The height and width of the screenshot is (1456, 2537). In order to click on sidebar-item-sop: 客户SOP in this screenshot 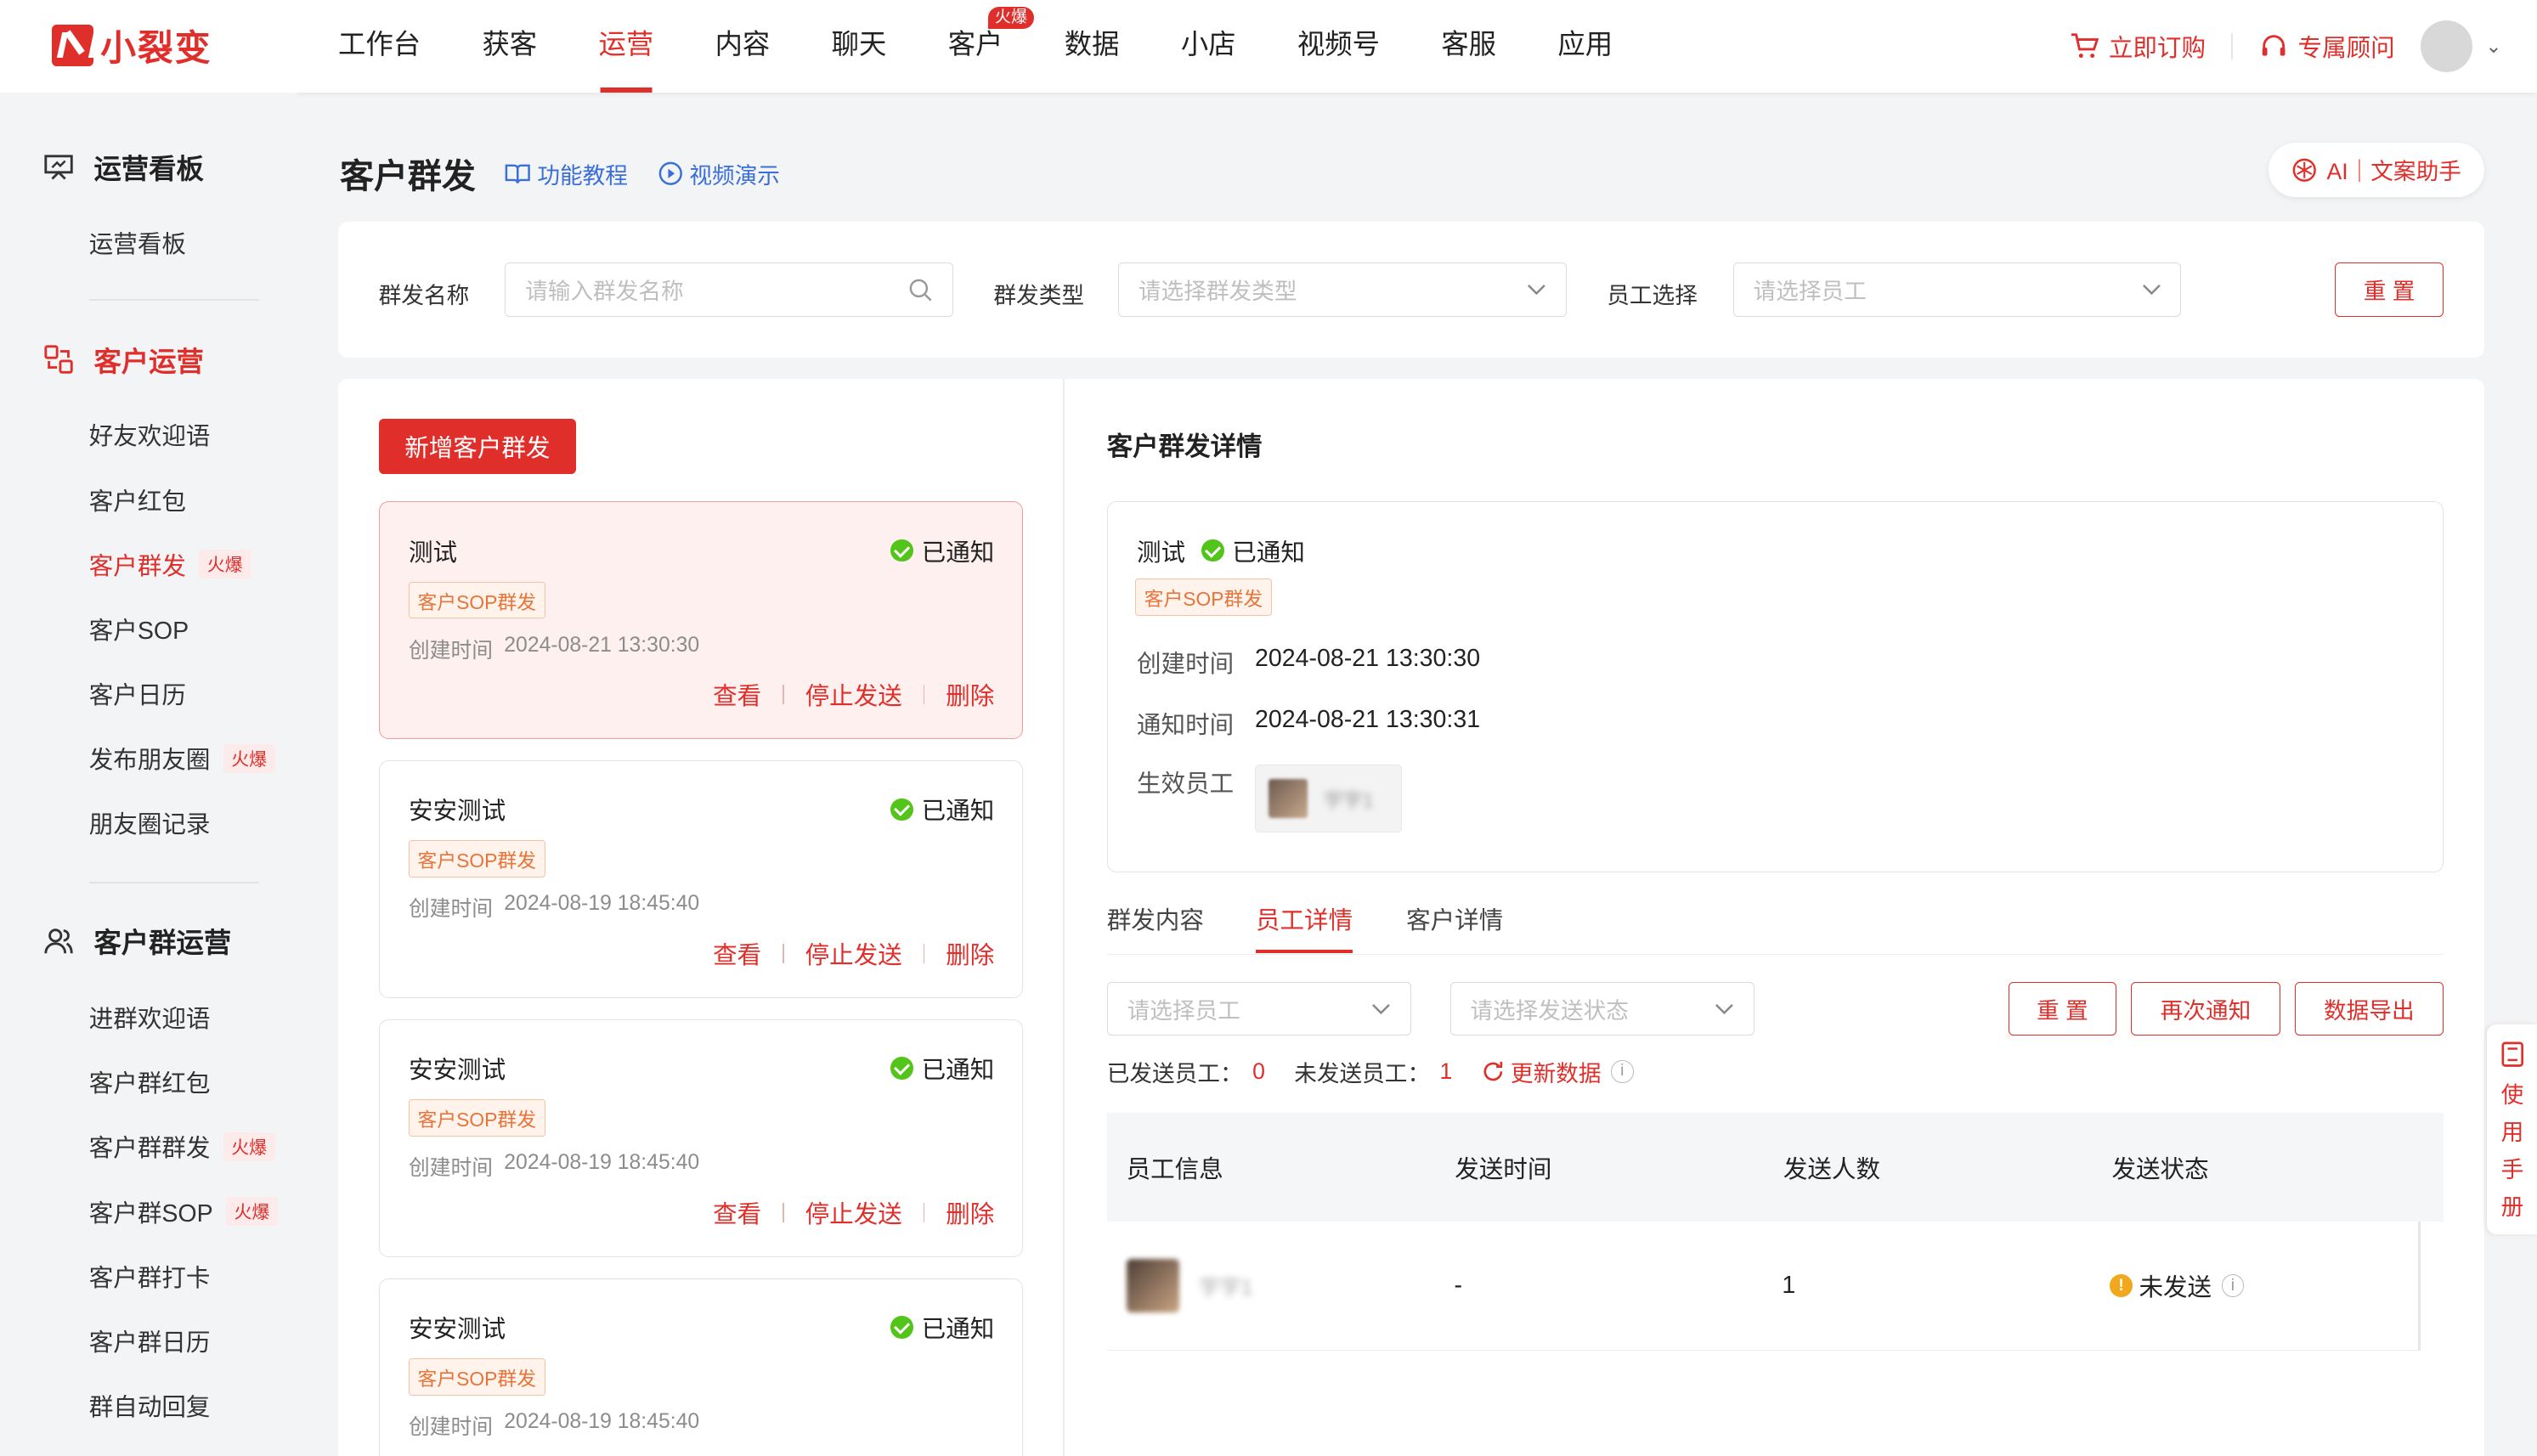, I will do `click(139, 629)`.